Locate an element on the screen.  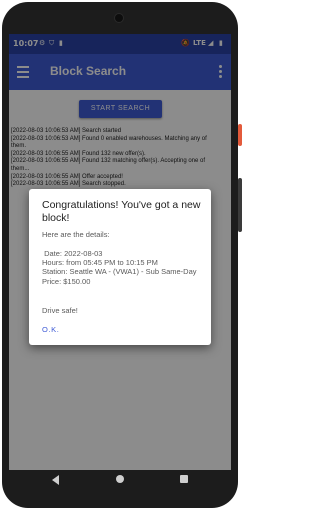
detail-date: Date: 2022-08-03 is located at coordinates (72, 253).